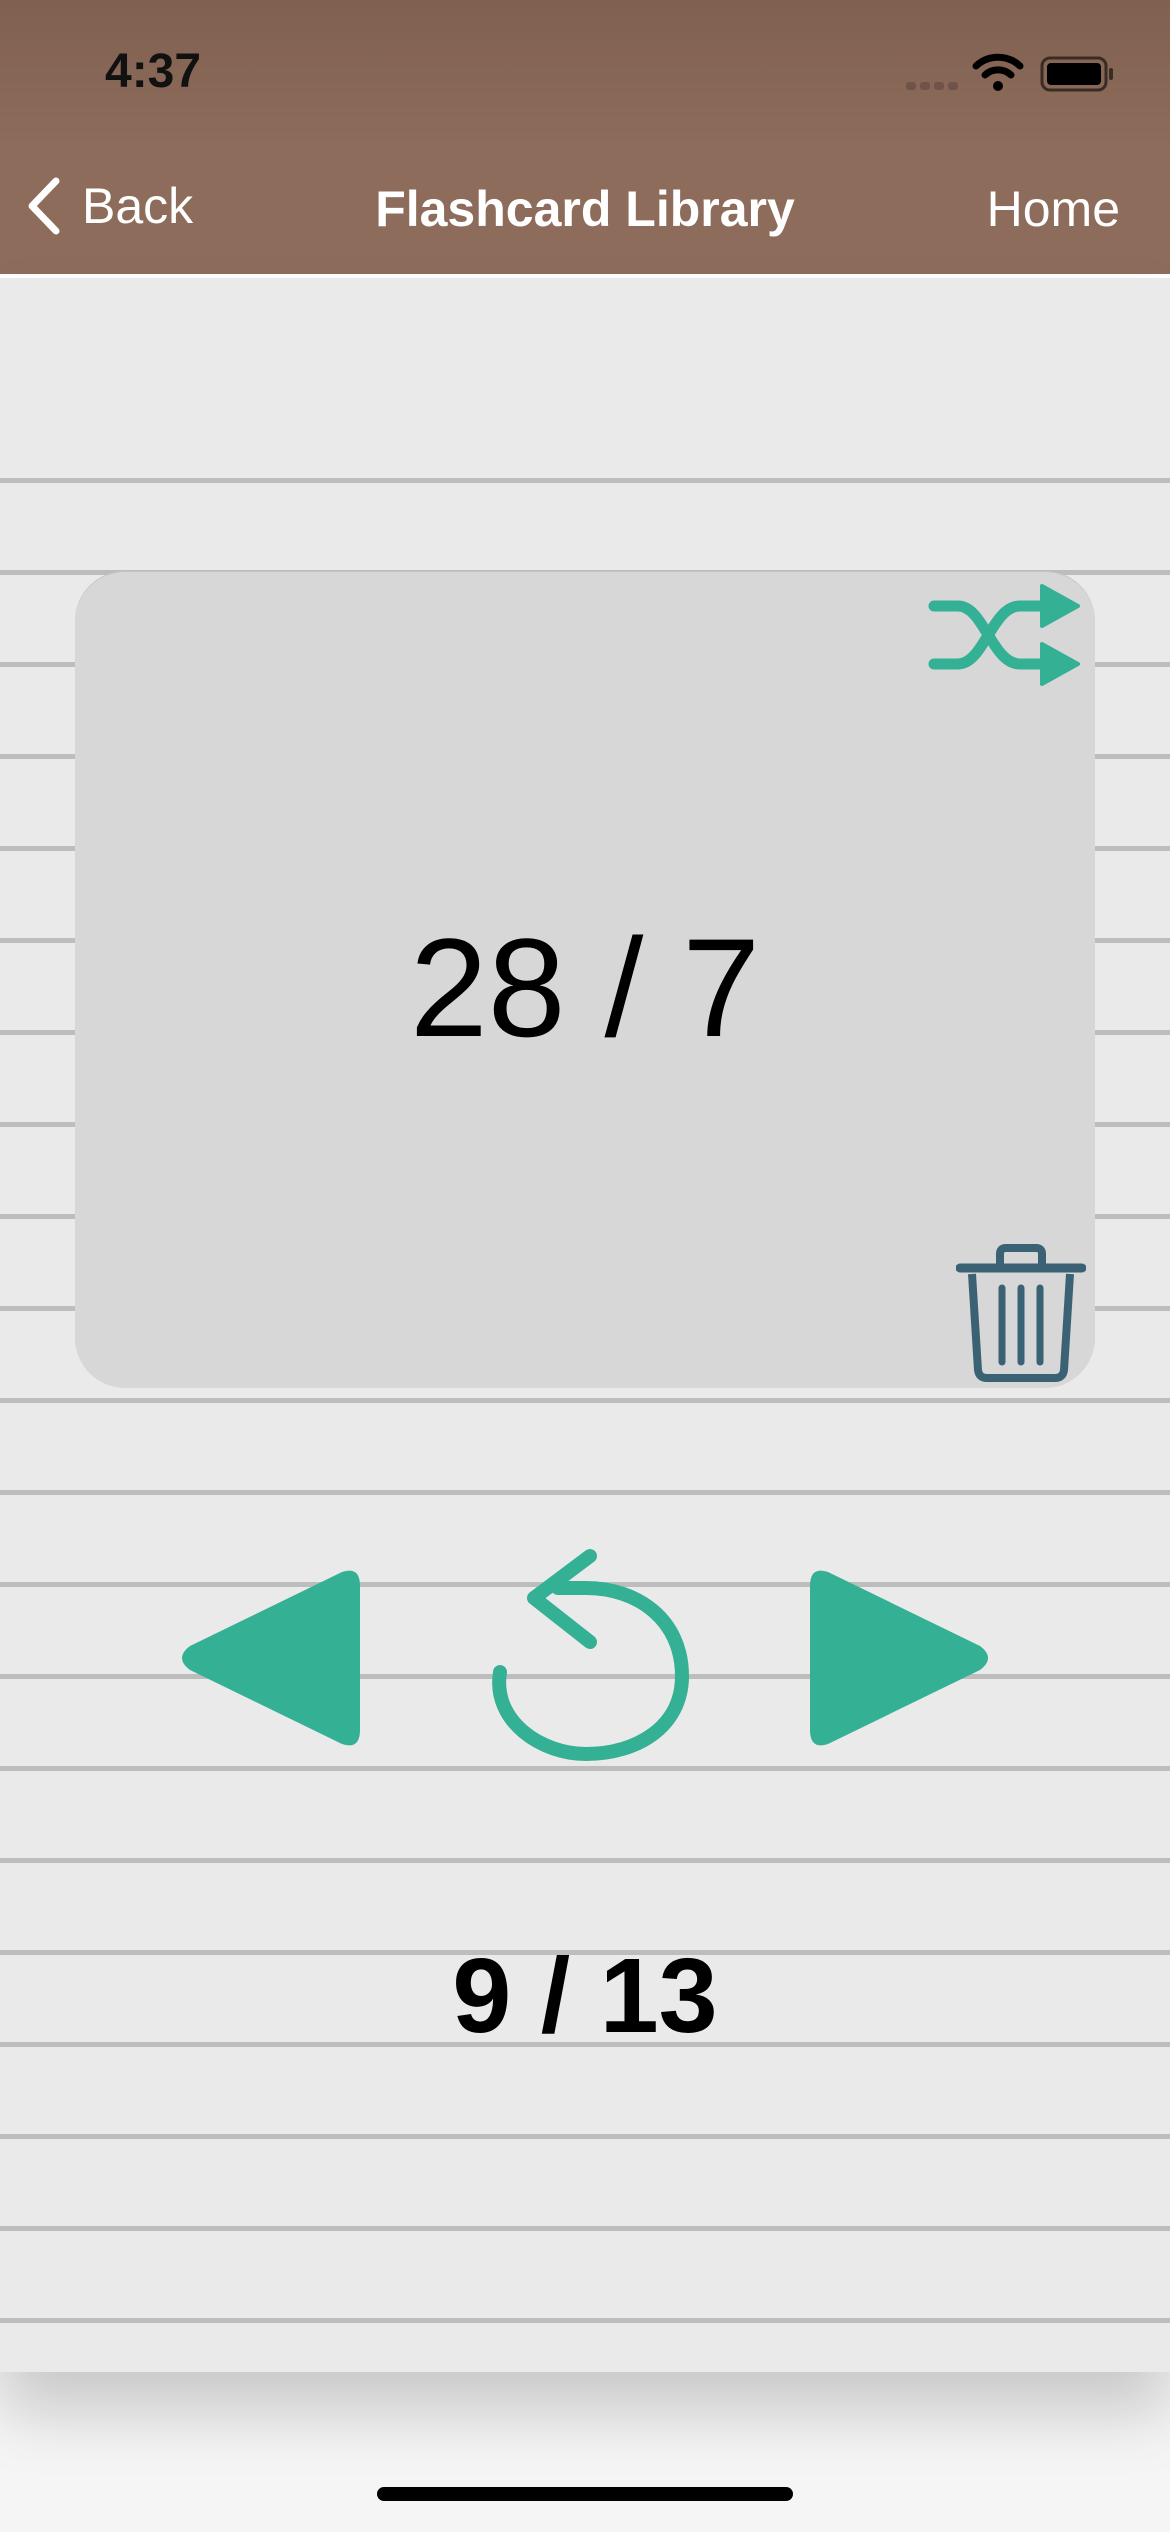 The height and width of the screenshot is (2532, 1170). Describe the element at coordinates (902, 1658) in the screenshot. I see `next-card-button` at that location.